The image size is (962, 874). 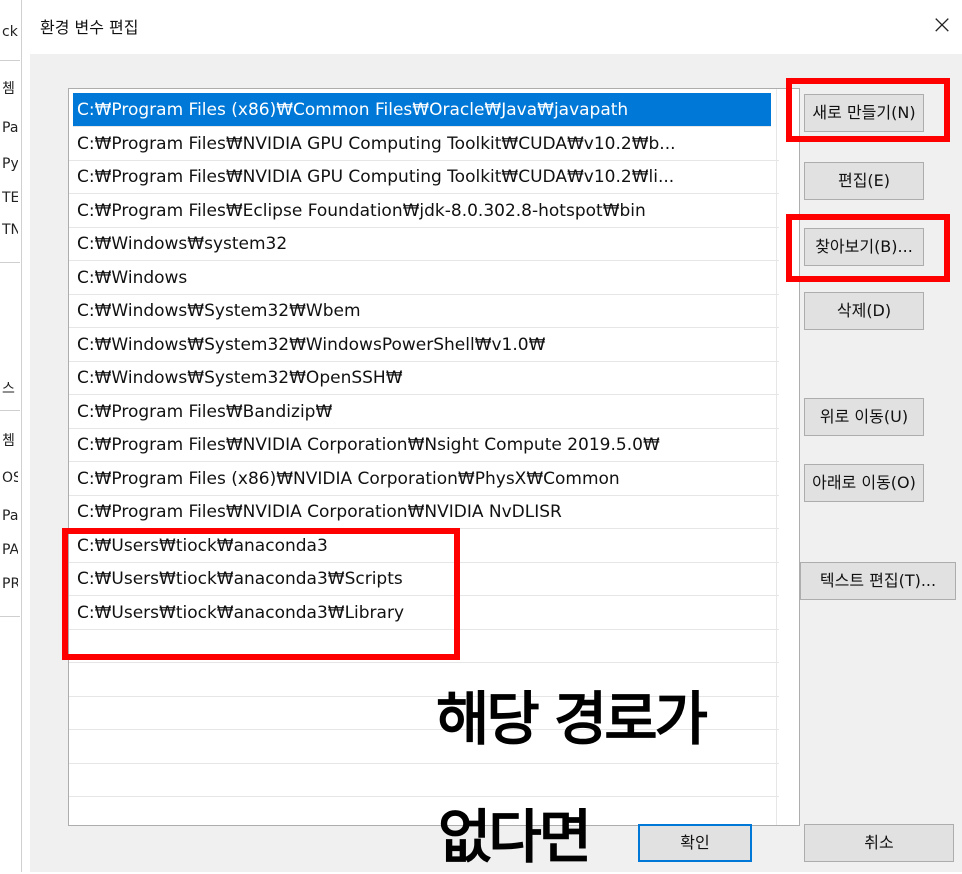 I want to click on background-window-edge: ck 쳄 Pa Py TE TN 스 쳄 OS Pa PA PR, so click(x=11, y=436).